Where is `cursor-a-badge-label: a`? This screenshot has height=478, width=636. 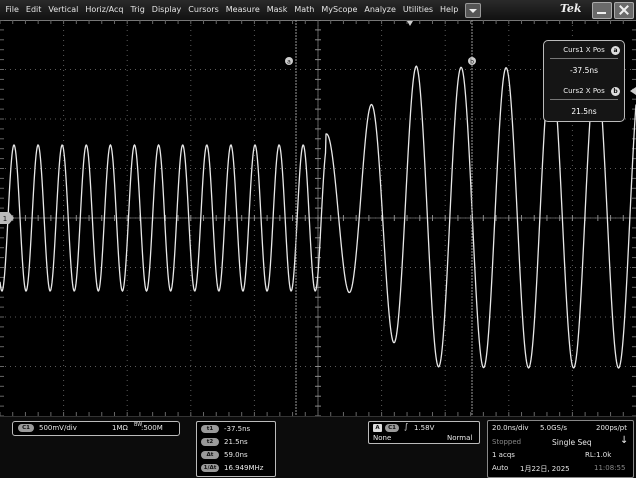
cursor-a-badge-label: a is located at coordinates (289, 62).